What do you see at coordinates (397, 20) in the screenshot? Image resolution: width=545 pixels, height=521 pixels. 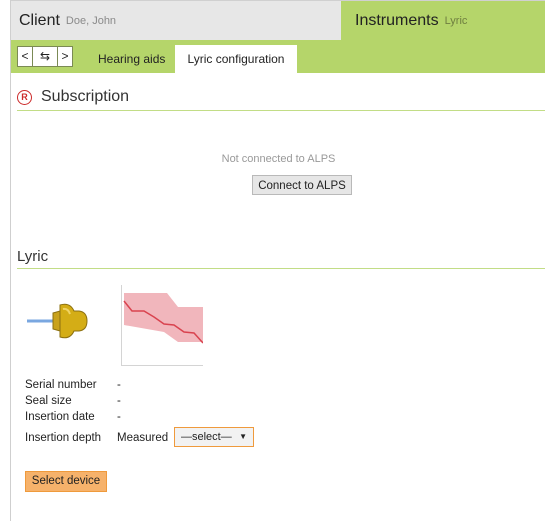 I see `instruments-label: Instruments` at bounding box center [397, 20].